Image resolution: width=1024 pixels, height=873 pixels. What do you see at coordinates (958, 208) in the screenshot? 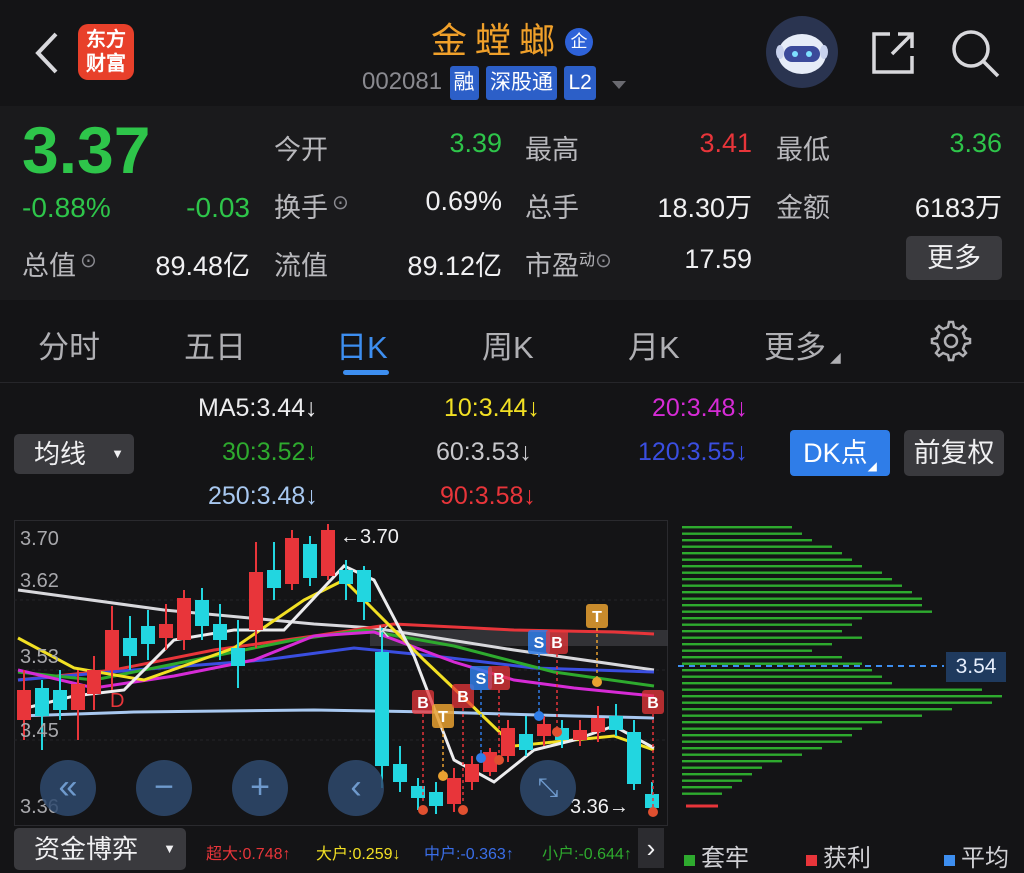
I see `value-amount: 6183万` at bounding box center [958, 208].